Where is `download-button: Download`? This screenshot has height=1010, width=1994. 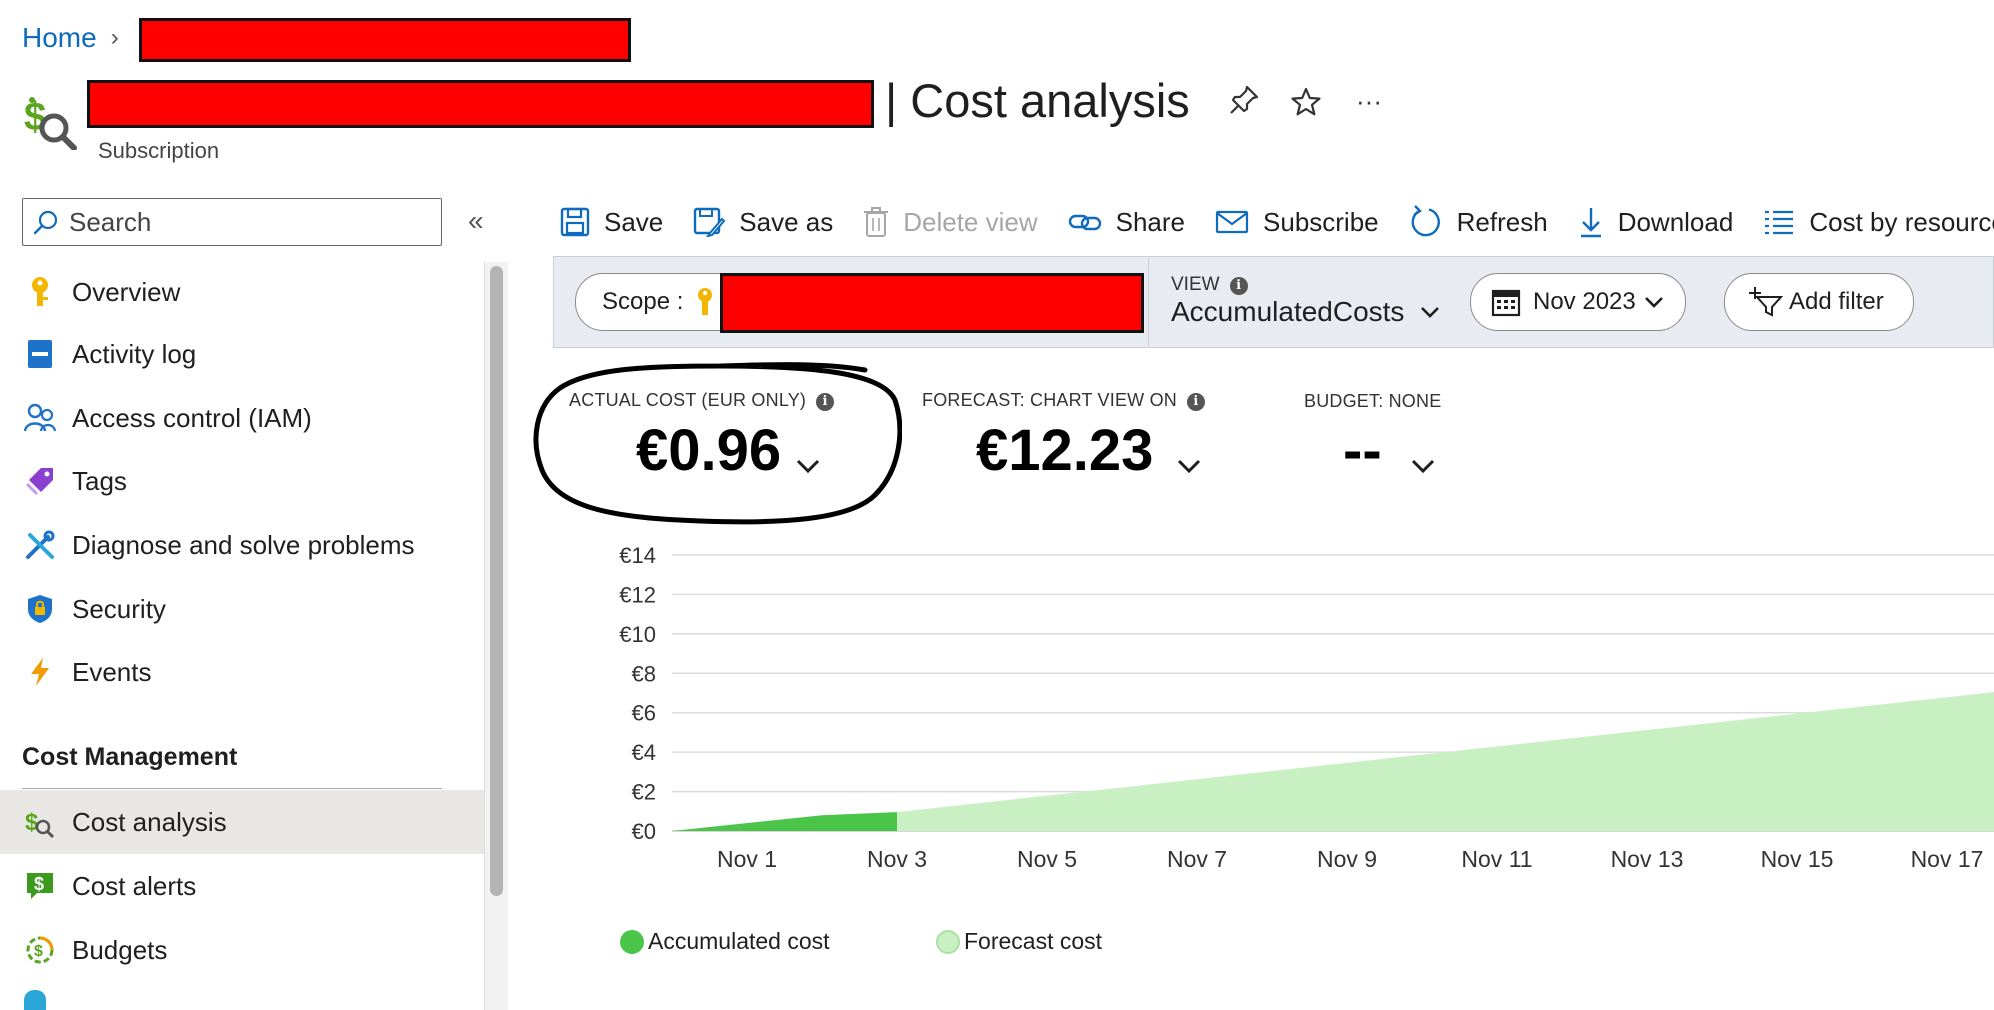 download-button: Download is located at coordinates (1656, 222).